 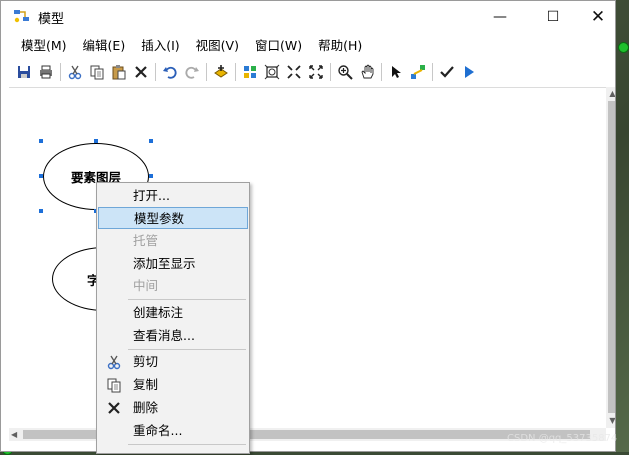 I want to click on maximize-button: ☐, so click(x=553, y=16).